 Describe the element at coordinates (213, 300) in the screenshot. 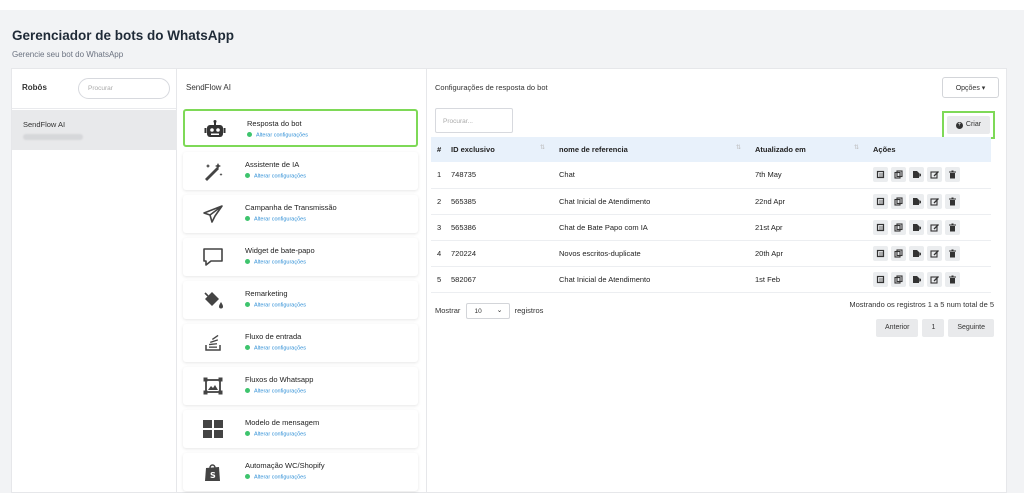

I see `paint-bucket-icon` at that location.